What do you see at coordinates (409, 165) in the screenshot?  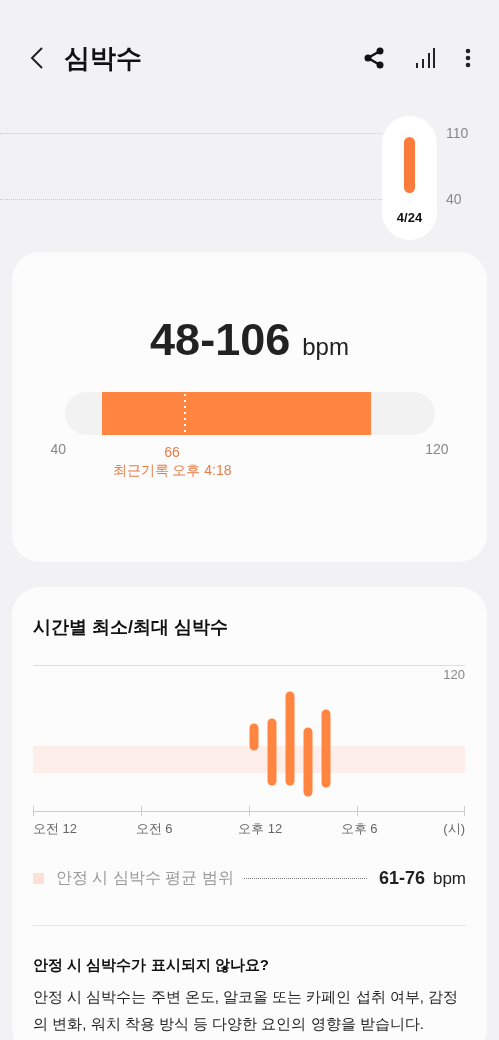 I see `range-bar` at bounding box center [409, 165].